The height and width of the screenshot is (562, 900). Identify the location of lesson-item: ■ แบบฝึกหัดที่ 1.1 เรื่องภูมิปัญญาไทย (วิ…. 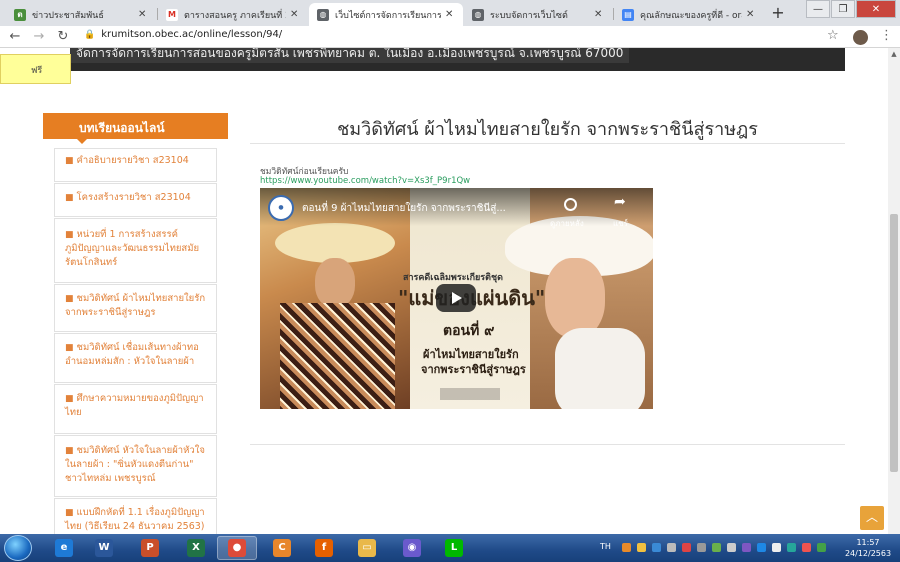
(135, 516).